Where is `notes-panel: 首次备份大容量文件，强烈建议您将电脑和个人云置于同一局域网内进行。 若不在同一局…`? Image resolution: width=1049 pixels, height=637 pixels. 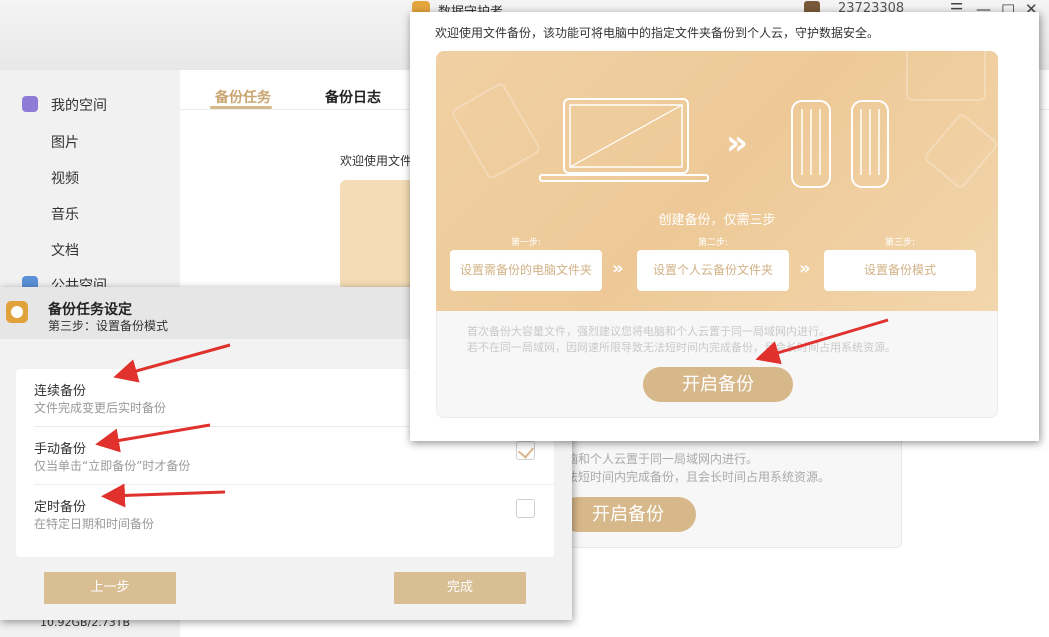
notes-panel: 首次备份大容量文件，强烈建议您将电脑和个人云置于同一局域网内进行。 若不在同一局… is located at coordinates (717, 364).